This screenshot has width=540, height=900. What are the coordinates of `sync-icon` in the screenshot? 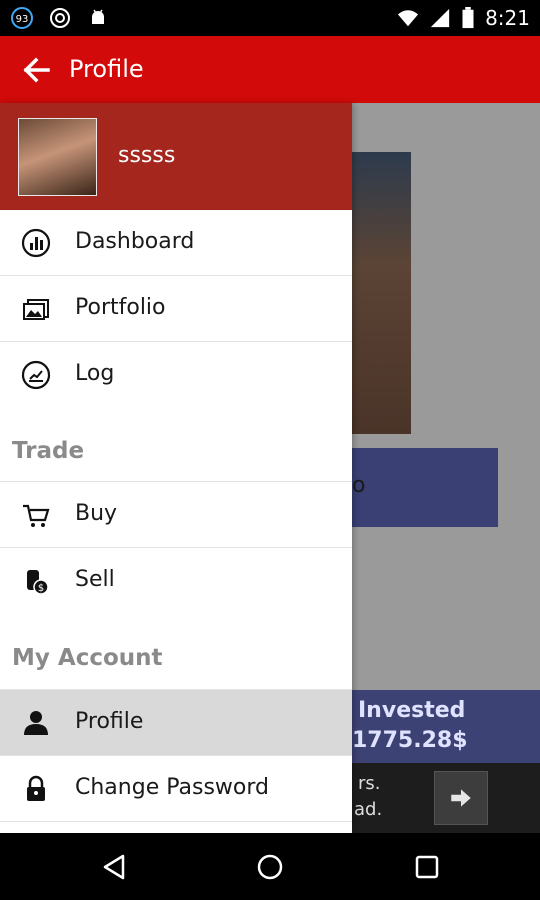 It's located at (60, 18).